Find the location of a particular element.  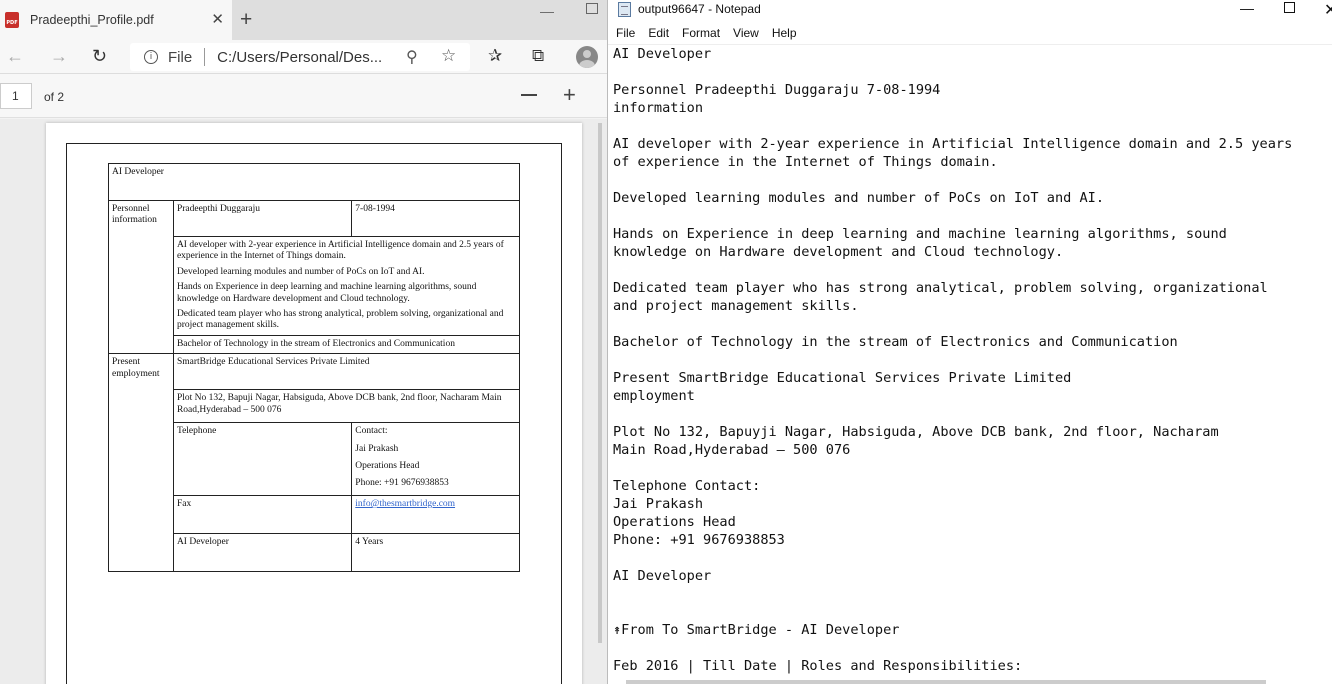

forward-arrow-icon: → is located at coordinates (59, 56).